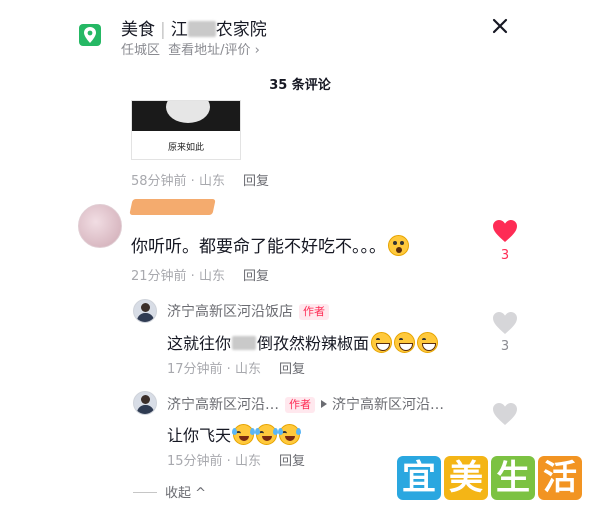  I want to click on comment-time: 58分钟前 · 山东, so click(178, 181).